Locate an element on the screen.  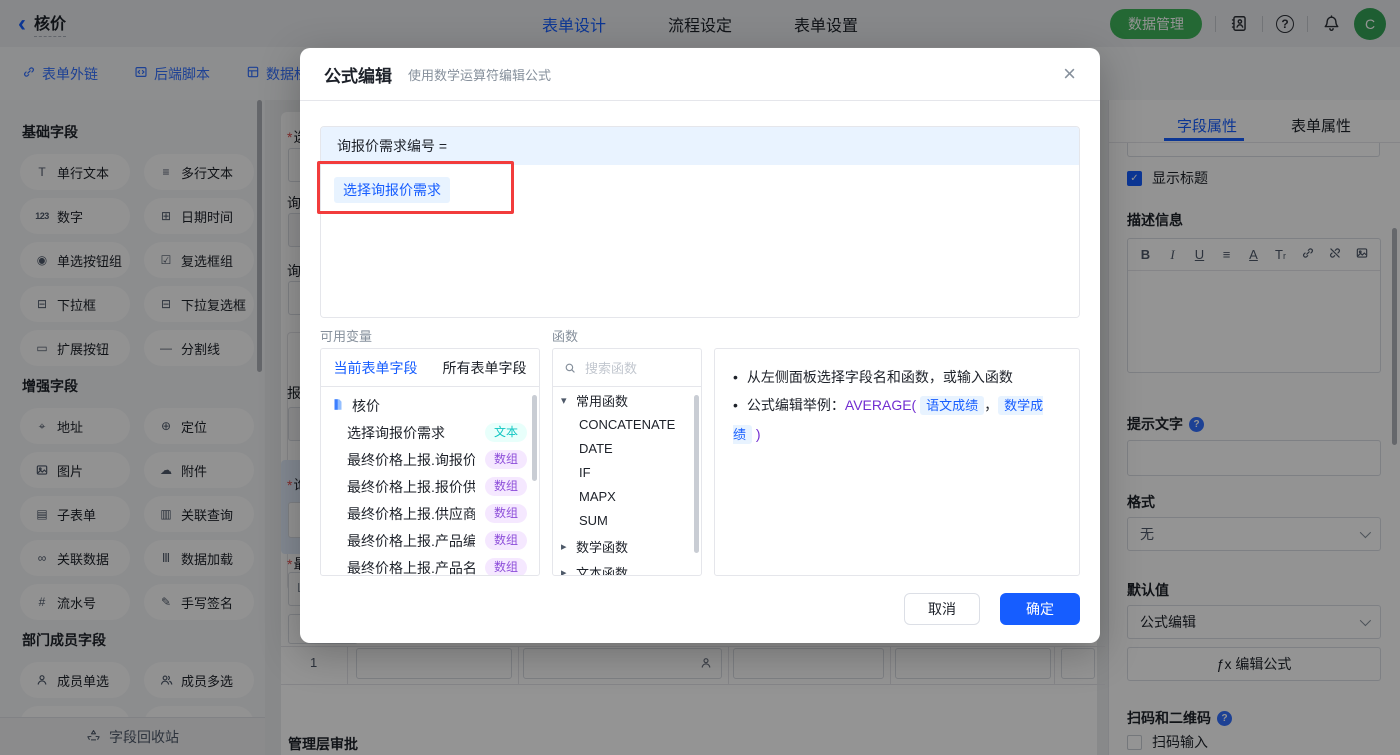
field-type-button: ⌖ 地址 is located at coordinates (75, 426).